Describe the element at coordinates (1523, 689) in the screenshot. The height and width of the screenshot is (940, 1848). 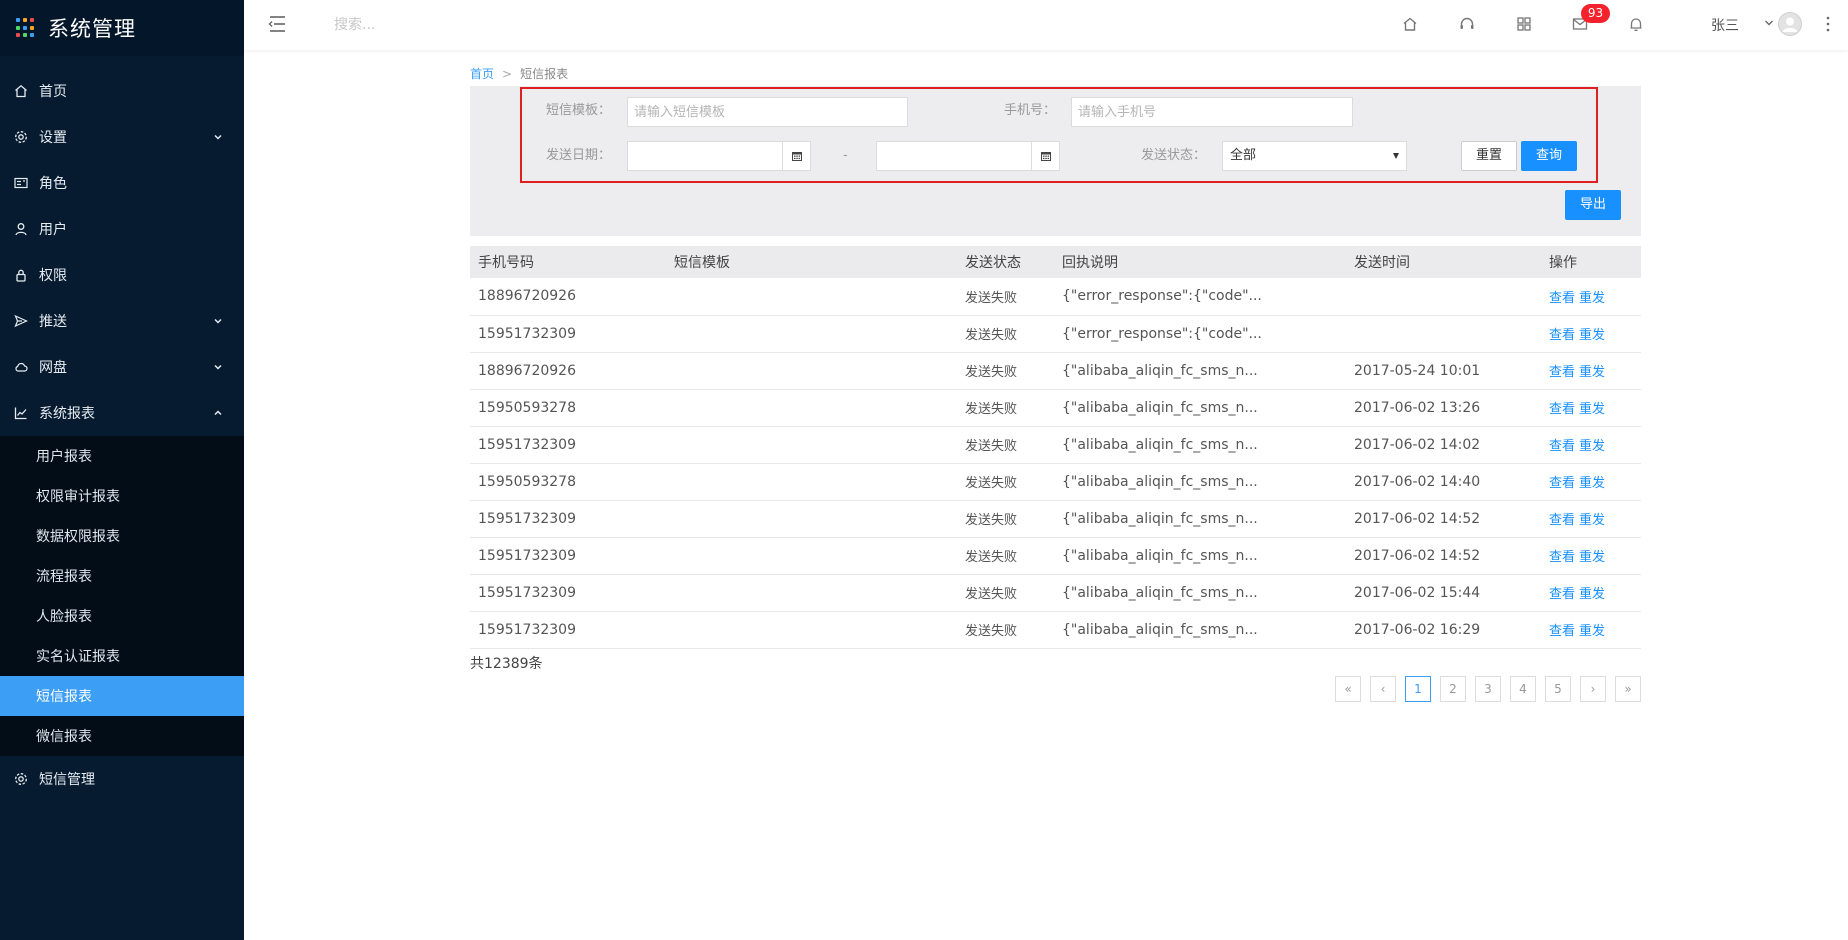
I see `page-button-4: 4` at that location.